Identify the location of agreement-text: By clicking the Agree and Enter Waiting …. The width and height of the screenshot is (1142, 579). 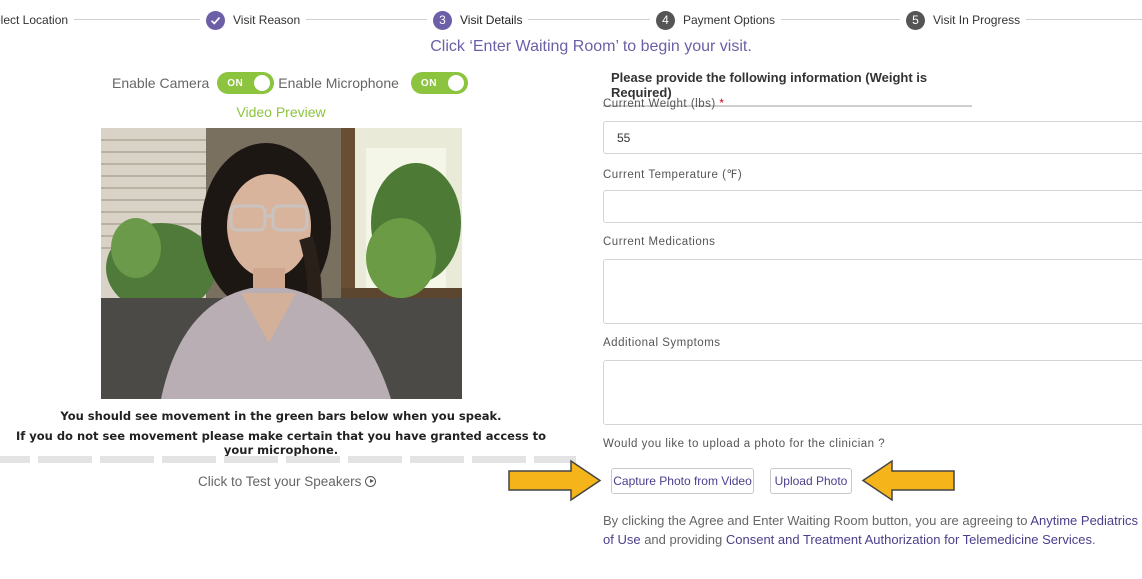
(872, 530).